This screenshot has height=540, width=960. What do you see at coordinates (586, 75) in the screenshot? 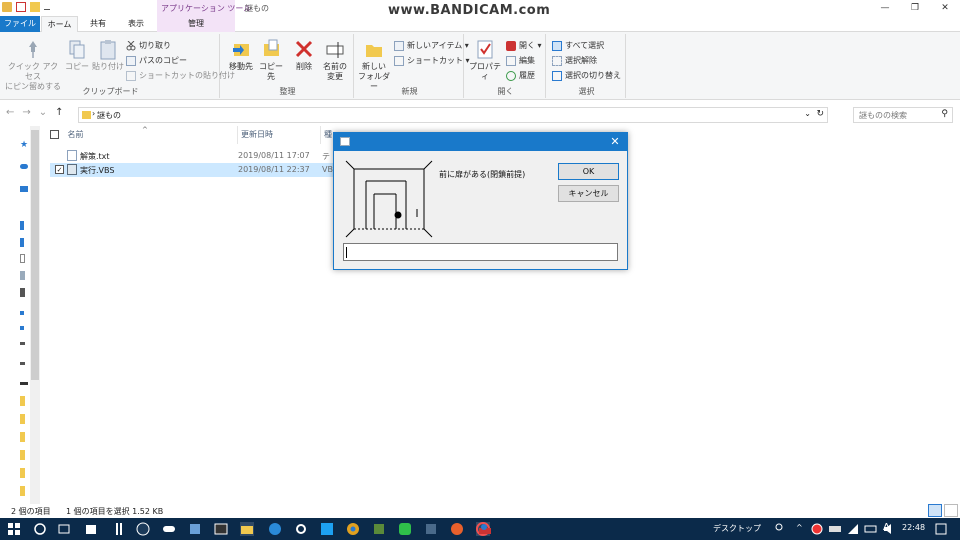
I see `invert-selection-button: 選択の切り替え` at bounding box center [586, 75].